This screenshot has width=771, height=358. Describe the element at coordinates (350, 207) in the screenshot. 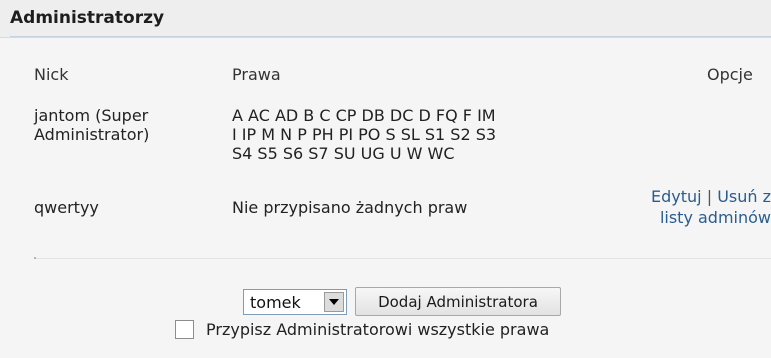

I see `table-row-prawa: Nie przypisano żadnych praw` at that location.